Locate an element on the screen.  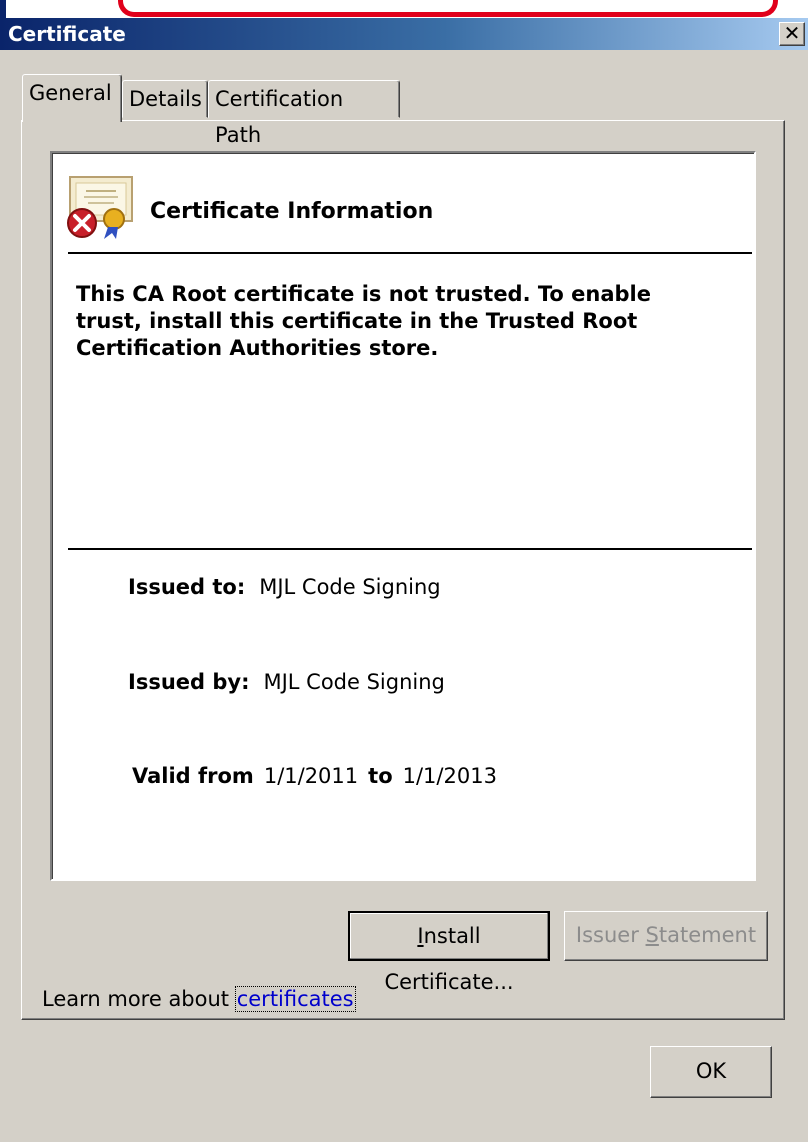
close-icon: ✕ is located at coordinates (792, 33).